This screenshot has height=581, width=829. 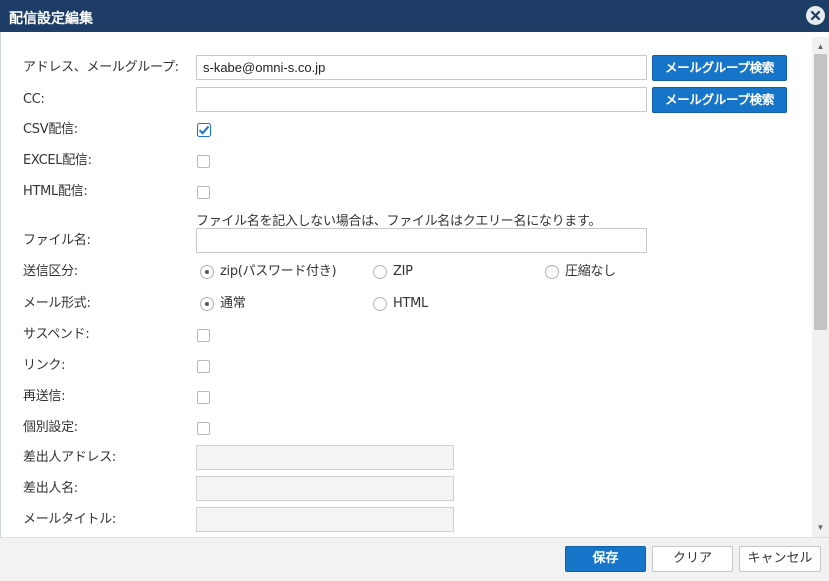 I want to click on address-input, so click(x=421, y=67).